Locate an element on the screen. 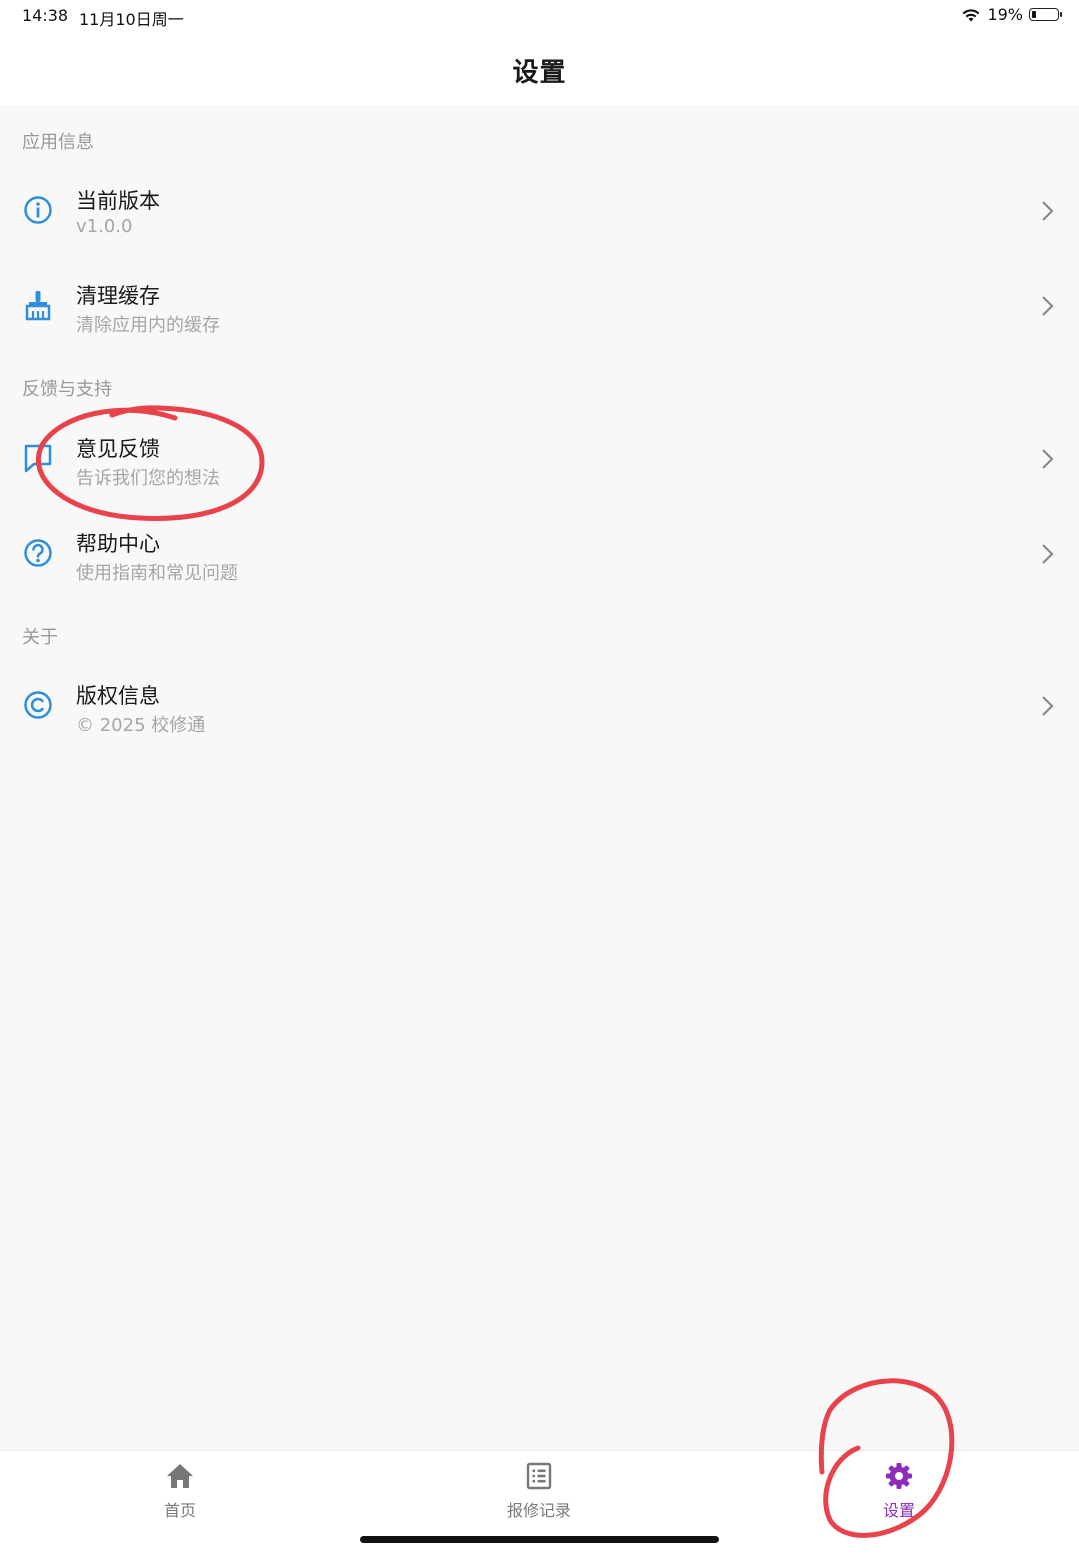 The height and width of the screenshot is (1554, 1079). copyright-icon is located at coordinates (38, 705).